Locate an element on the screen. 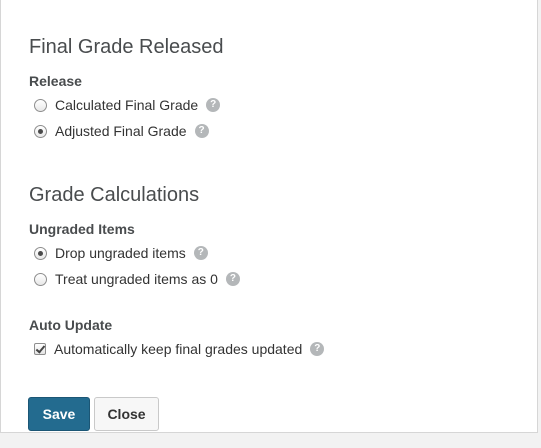 The height and width of the screenshot is (448, 541). option-label: Treat ungraded items as 0 is located at coordinates (136, 279).